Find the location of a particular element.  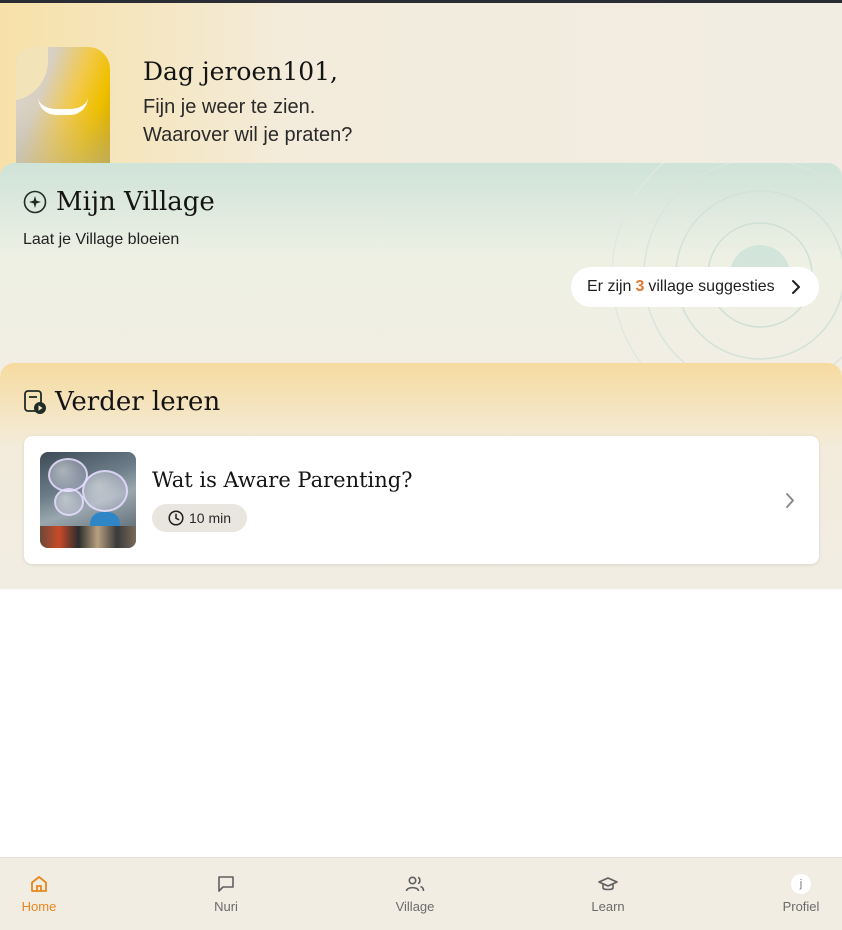

course-duration-text: 10 min is located at coordinates (210, 518).